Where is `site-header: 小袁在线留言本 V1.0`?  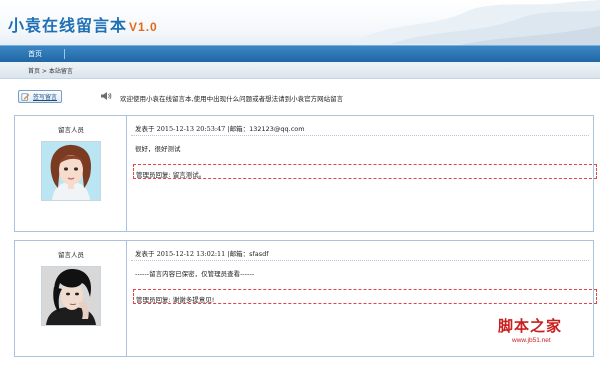
site-header: 小袁在线留言本 V1.0 is located at coordinates (300, 22).